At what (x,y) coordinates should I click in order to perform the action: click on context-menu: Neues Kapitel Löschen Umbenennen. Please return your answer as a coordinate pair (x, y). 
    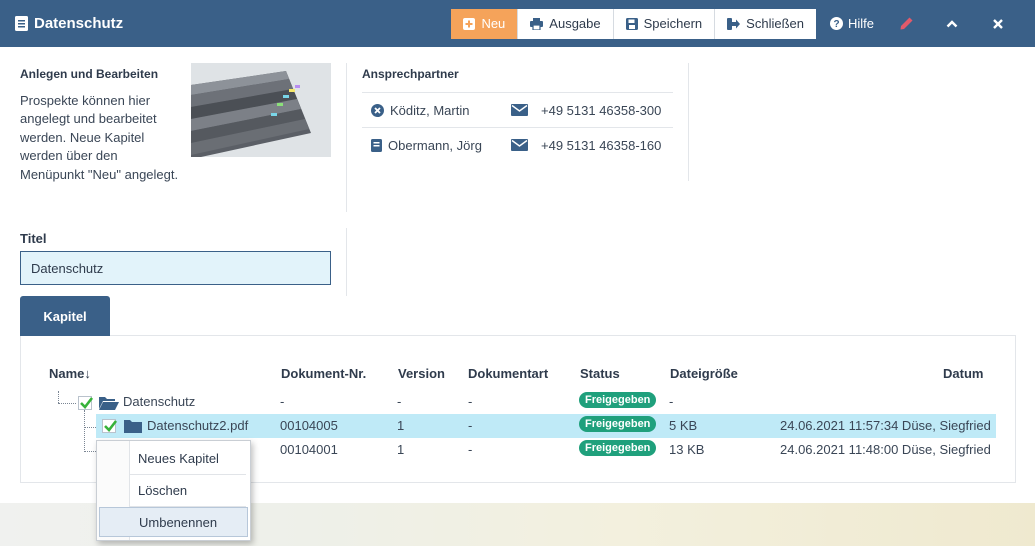
    Looking at the image, I should click on (173, 490).